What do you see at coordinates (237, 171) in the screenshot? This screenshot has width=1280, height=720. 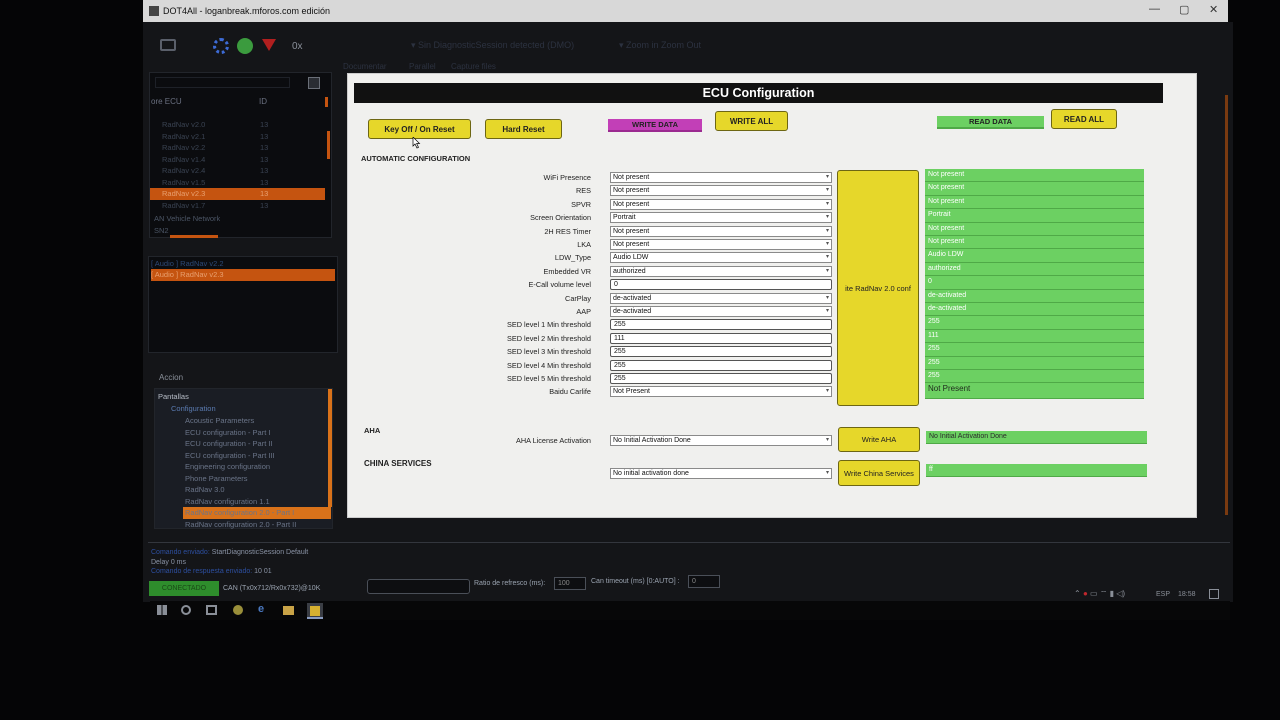 I see `ecu-list-row: RadNav v2.4 13` at bounding box center [237, 171].